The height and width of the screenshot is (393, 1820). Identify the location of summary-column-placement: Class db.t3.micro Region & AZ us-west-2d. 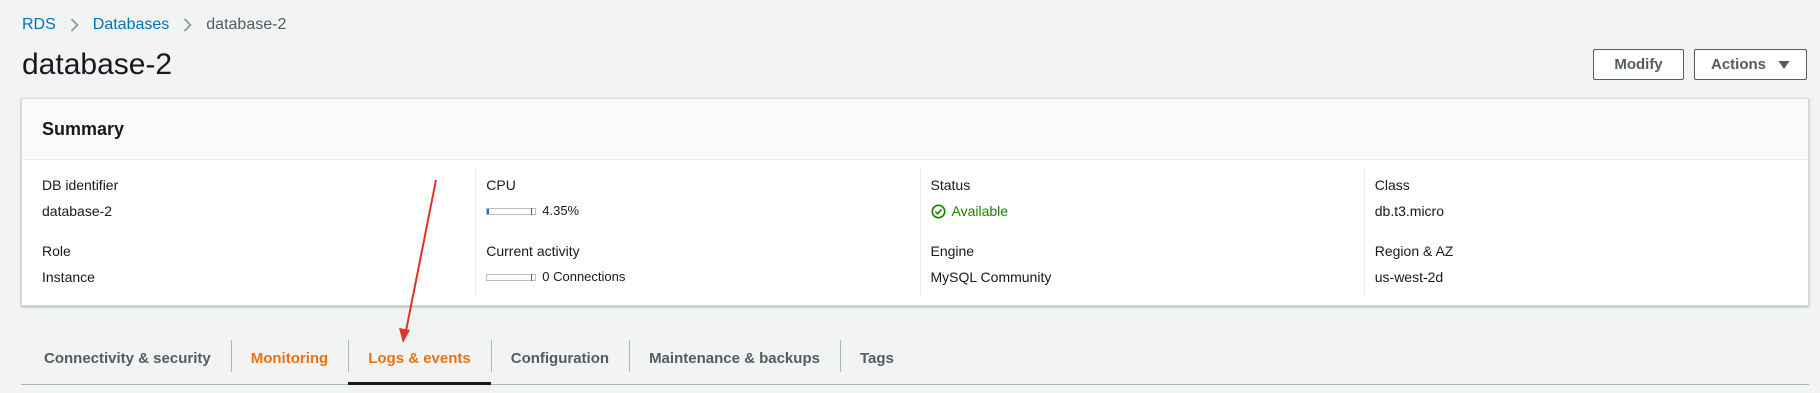
(1585, 233).